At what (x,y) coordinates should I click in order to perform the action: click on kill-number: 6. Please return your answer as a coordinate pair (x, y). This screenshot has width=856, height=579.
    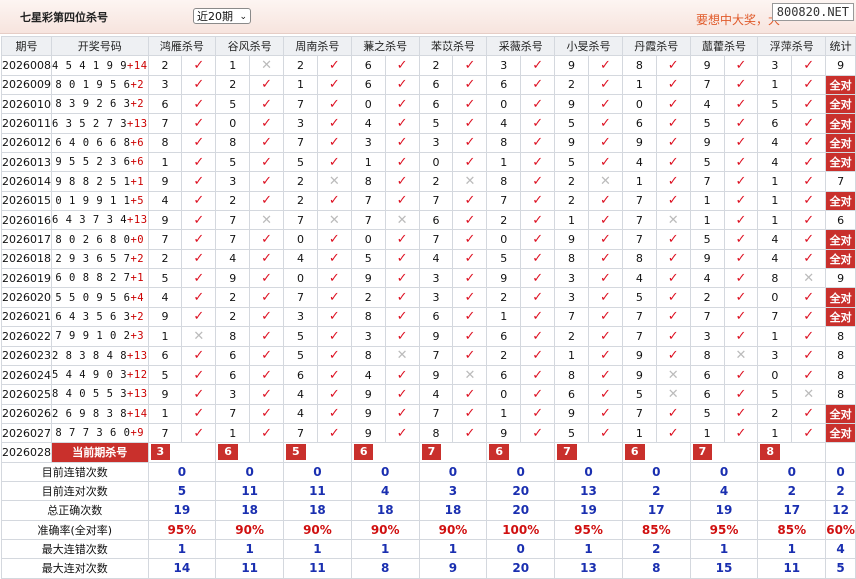
    Looking at the image, I should click on (300, 375).